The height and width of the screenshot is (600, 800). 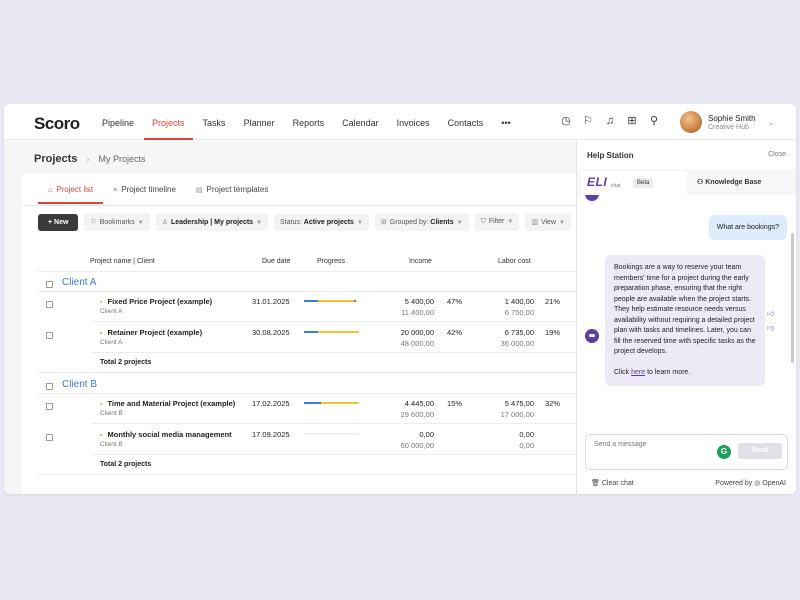 What do you see at coordinates (454, 301) in the screenshot?
I see `income-percent: 47%` at bounding box center [454, 301].